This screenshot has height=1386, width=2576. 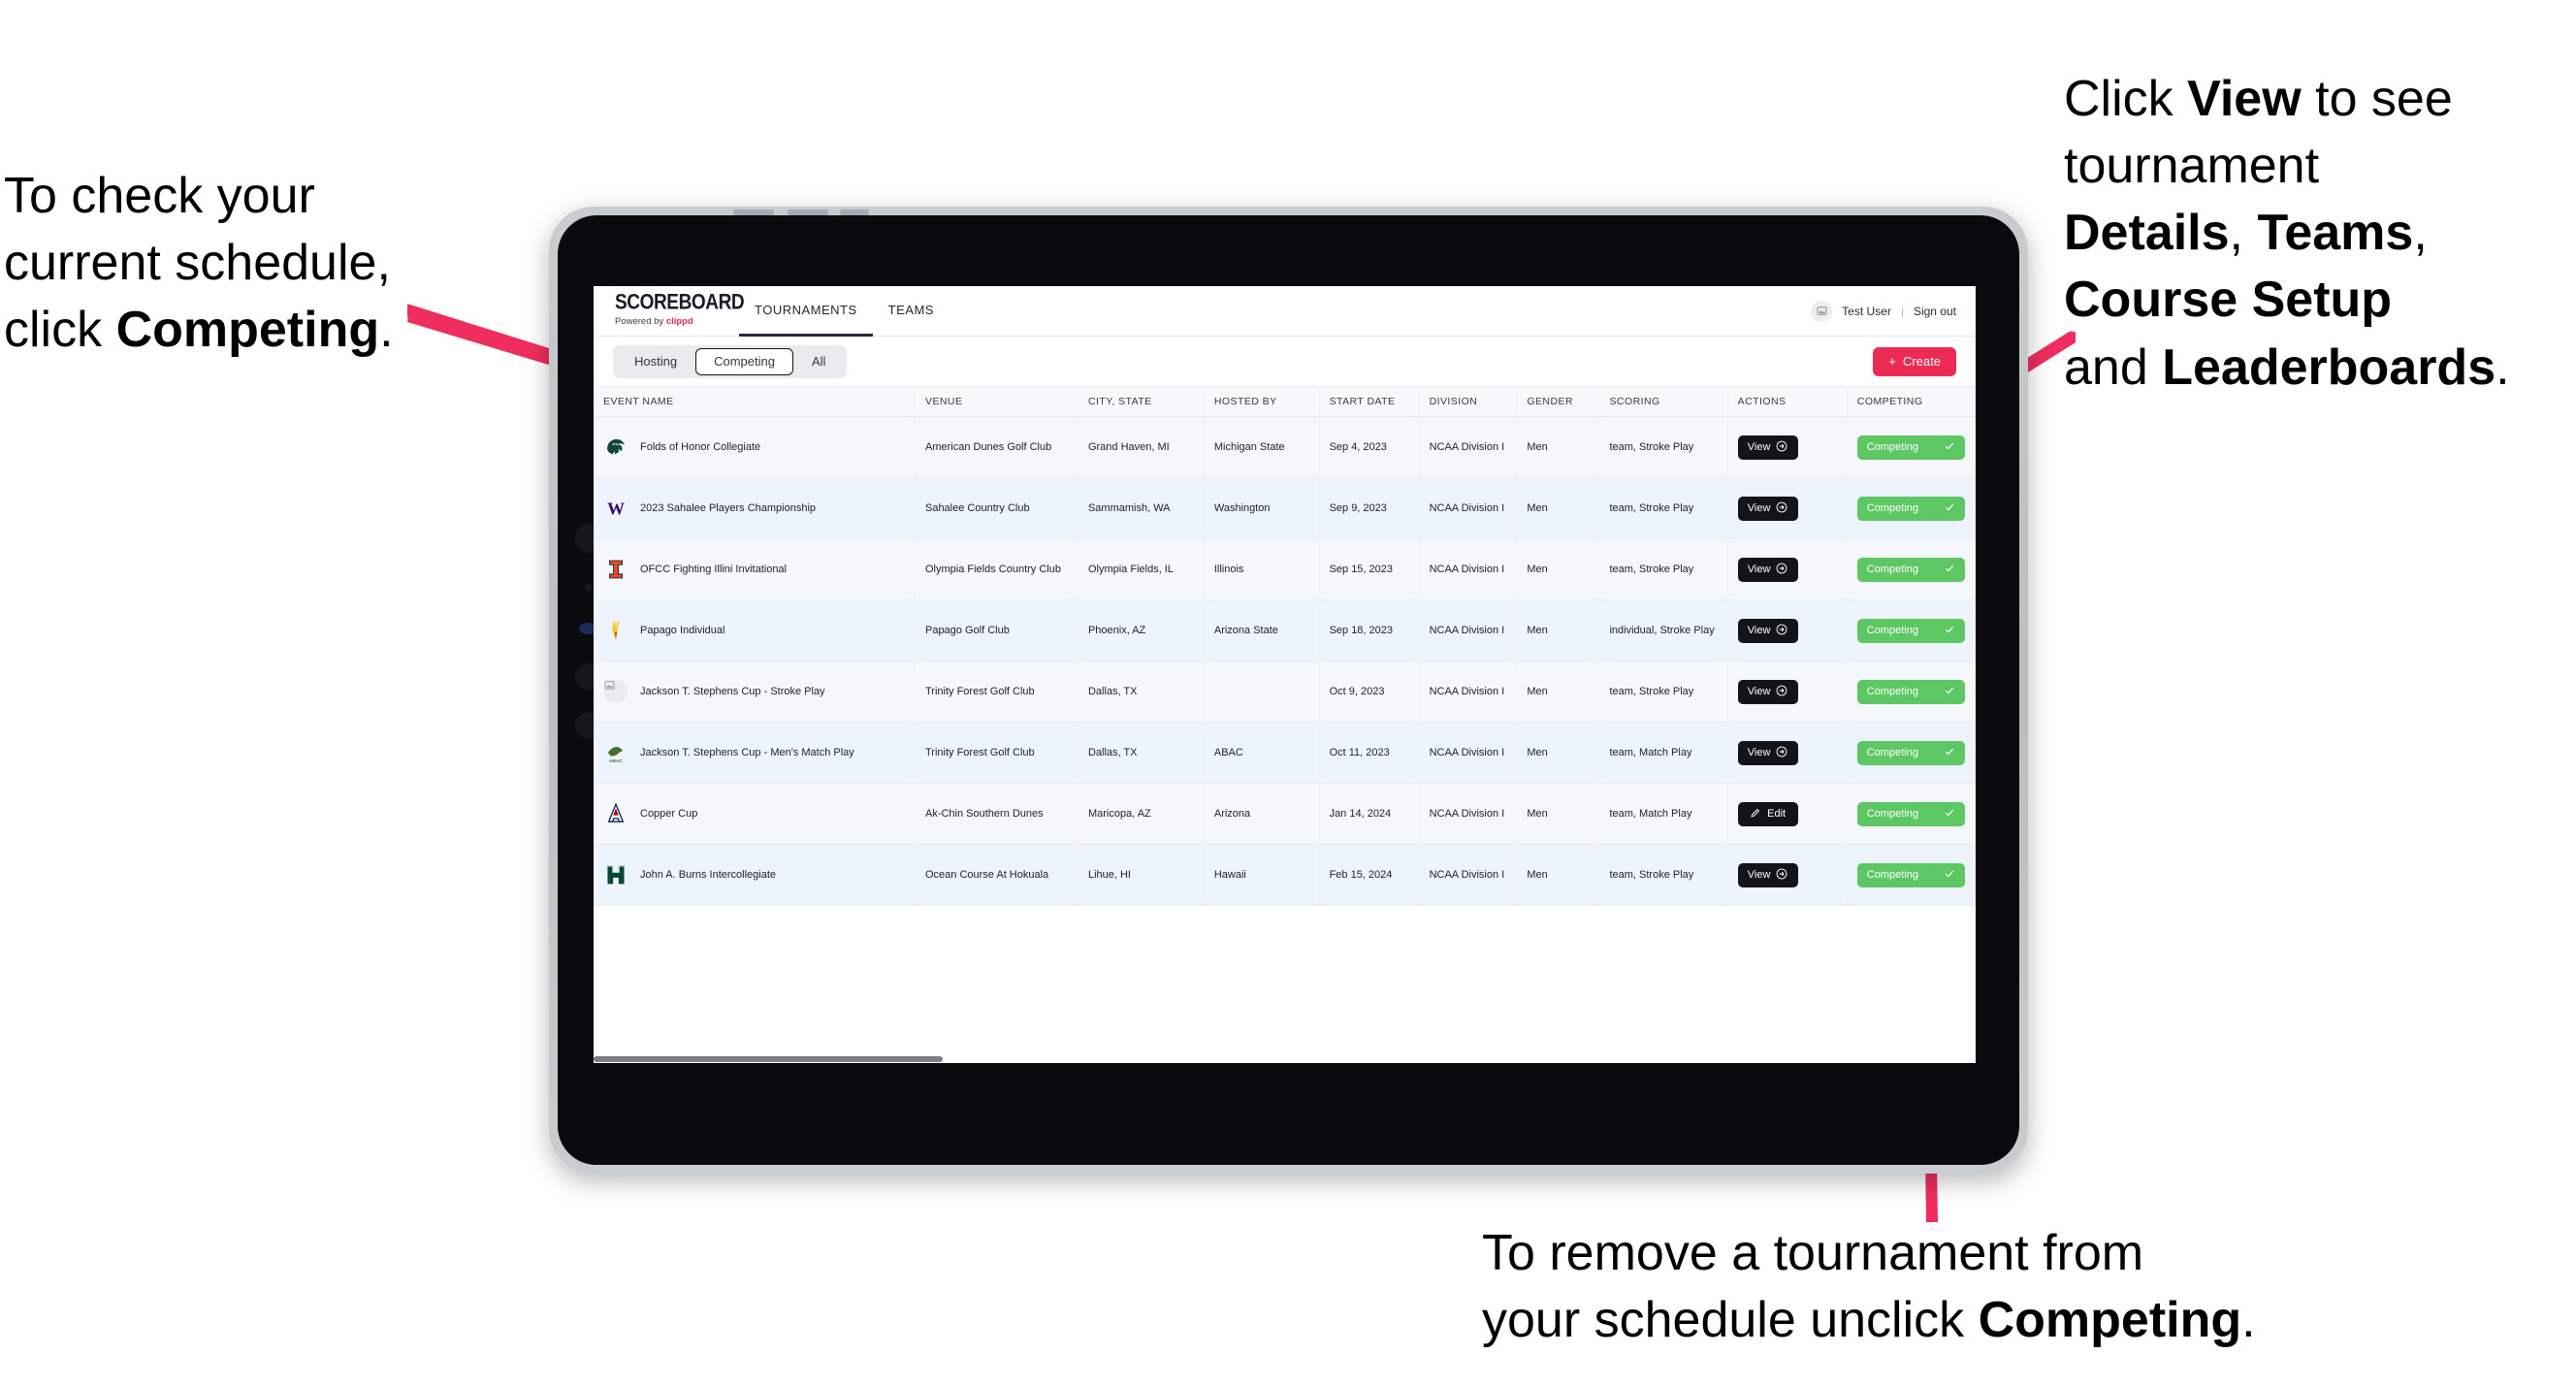 I want to click on cell-venue: Sahalee Country Club, so click(x=997, y=508).